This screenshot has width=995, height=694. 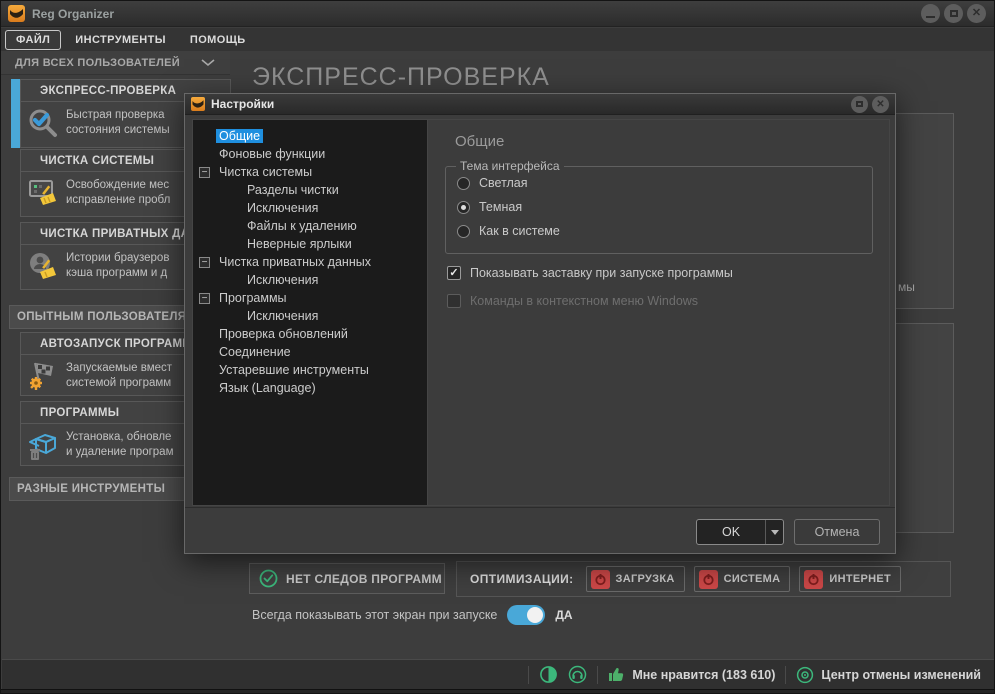 I want to click on tree-item-private-cleanup: − Чистка приватных данных, so click(x=310, y=262).